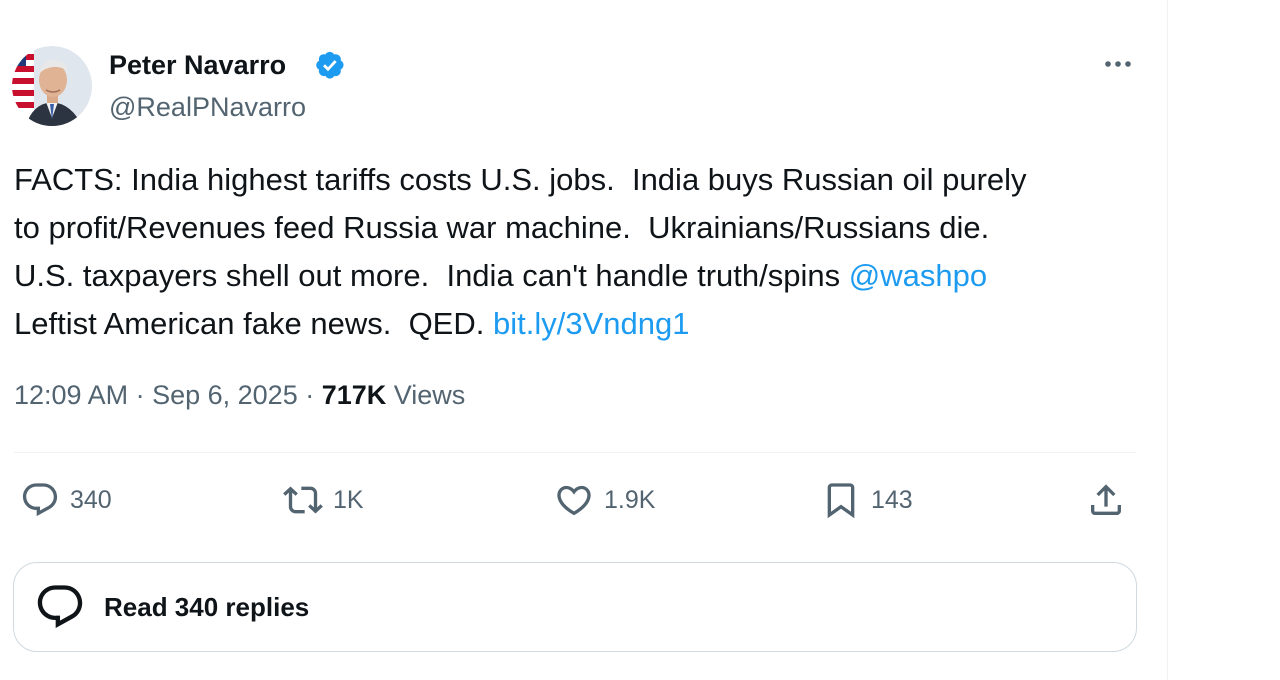 The width and height of the screenshot is (1280, 680). What do you see at coordinates (207, 606) in the screenshot?
I see `read-replies-label: Read 340 replies` at bounding box center [207, 606].